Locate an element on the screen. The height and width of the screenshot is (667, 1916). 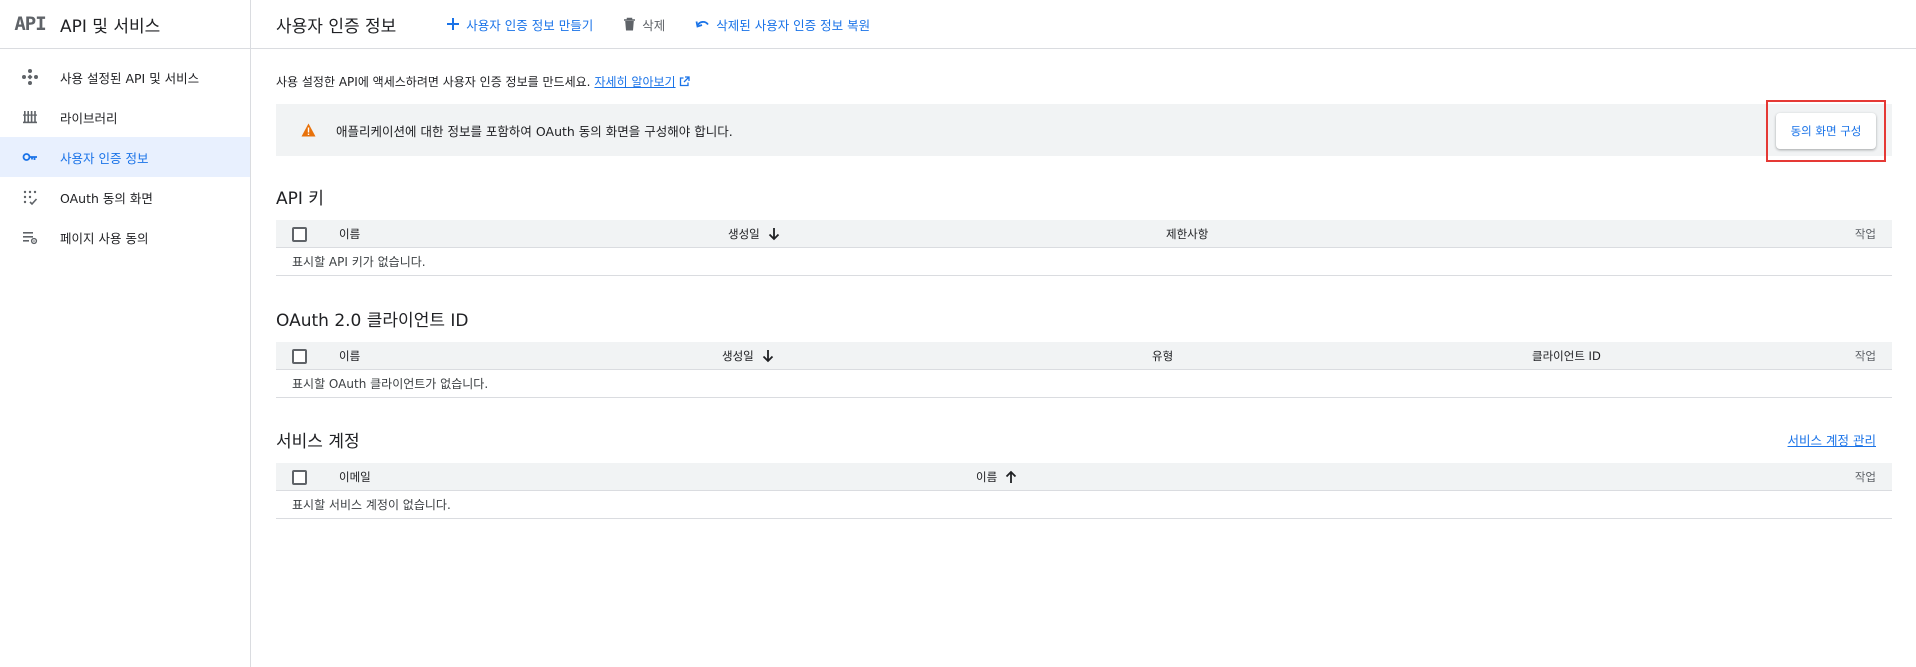
undo-icon is located at coordinates (702, 24).